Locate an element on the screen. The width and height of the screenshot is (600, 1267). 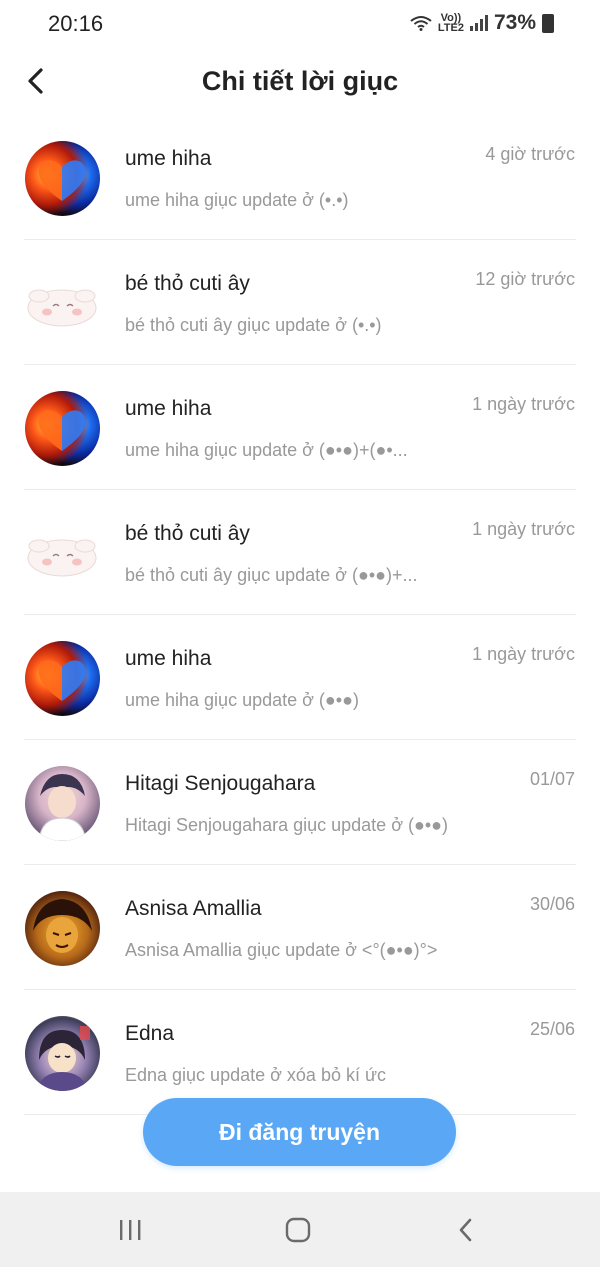
signal-icon is located at coordinates (478, 23).